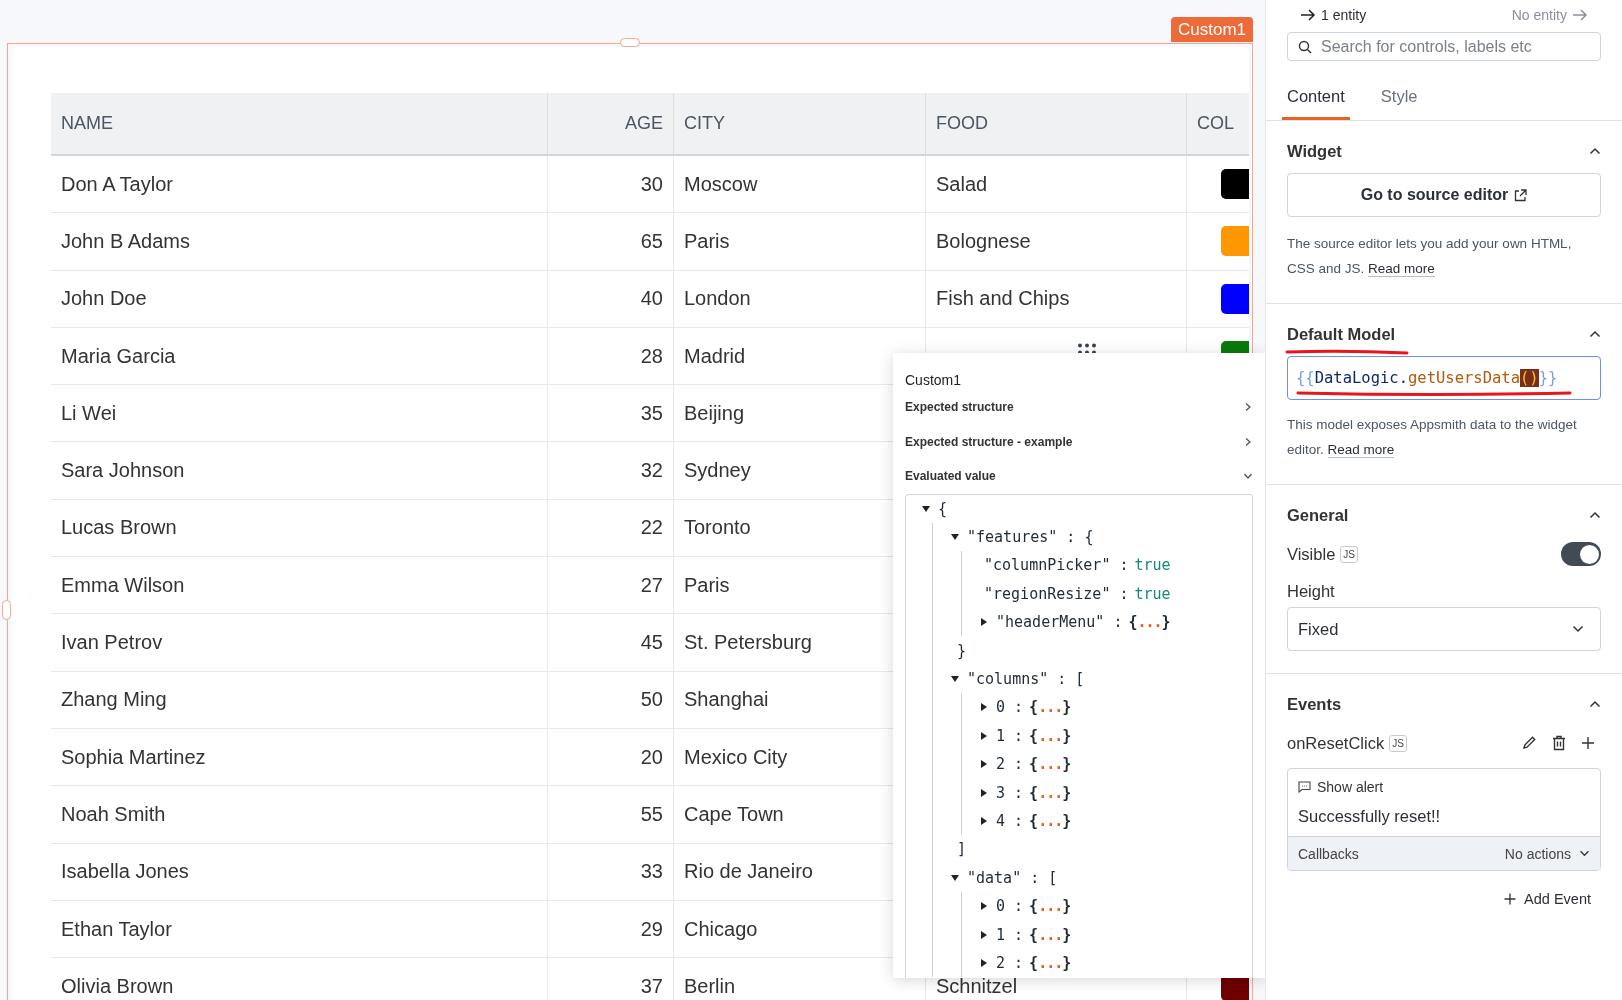 This screenshot has width=1622, height=1000. Describe the element at coordinates (299, 470) in the screenshot. I see `table-cell: Sara Johnson` at that location.